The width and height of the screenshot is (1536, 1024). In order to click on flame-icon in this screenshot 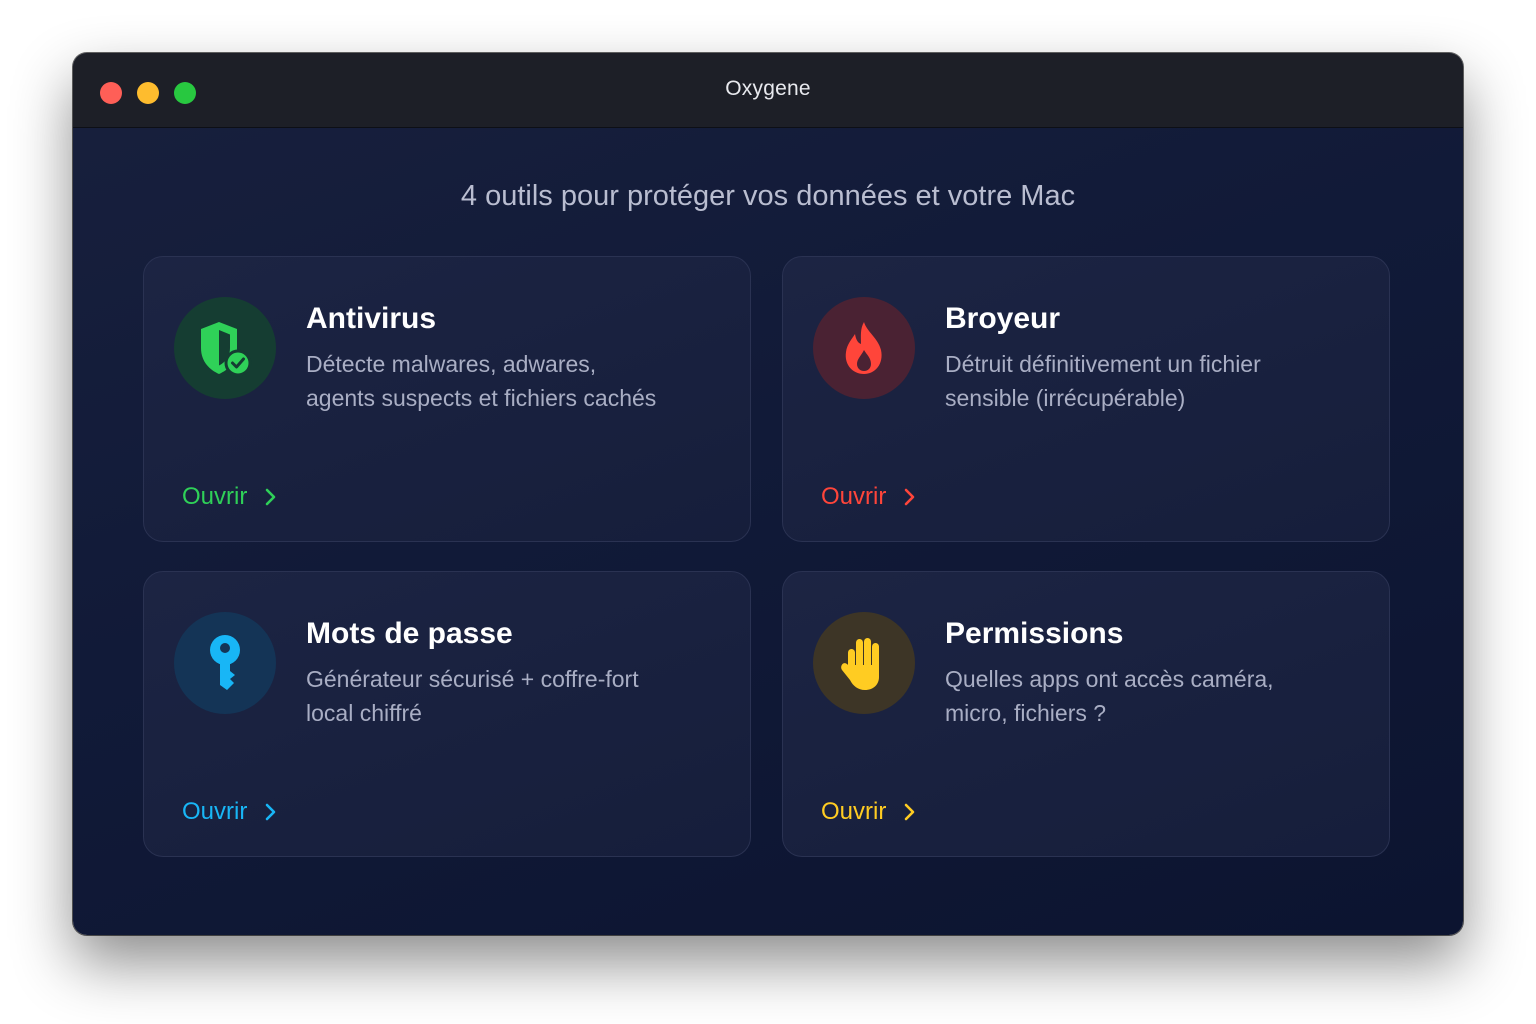, I will do `click(863, 348)`.